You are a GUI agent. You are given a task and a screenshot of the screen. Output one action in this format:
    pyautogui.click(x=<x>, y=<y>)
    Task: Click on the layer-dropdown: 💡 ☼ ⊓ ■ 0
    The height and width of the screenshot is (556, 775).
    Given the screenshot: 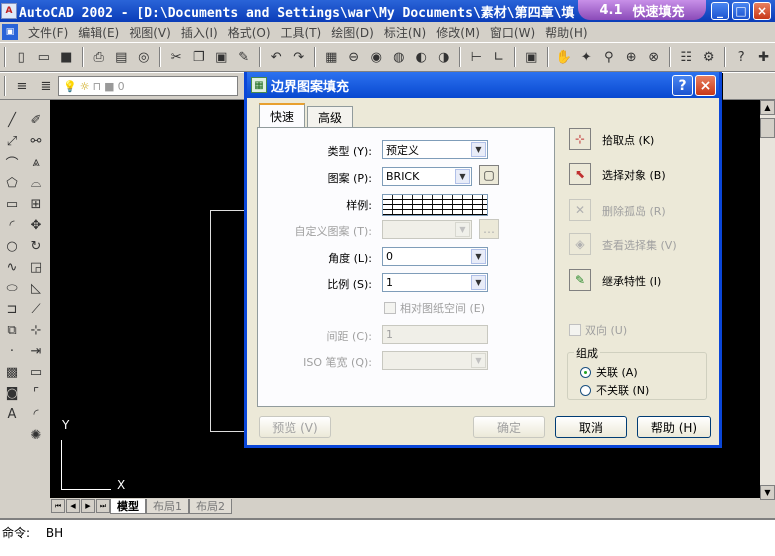 What is the action you would take?
    pyautogui.click(x=148, y=86)
    